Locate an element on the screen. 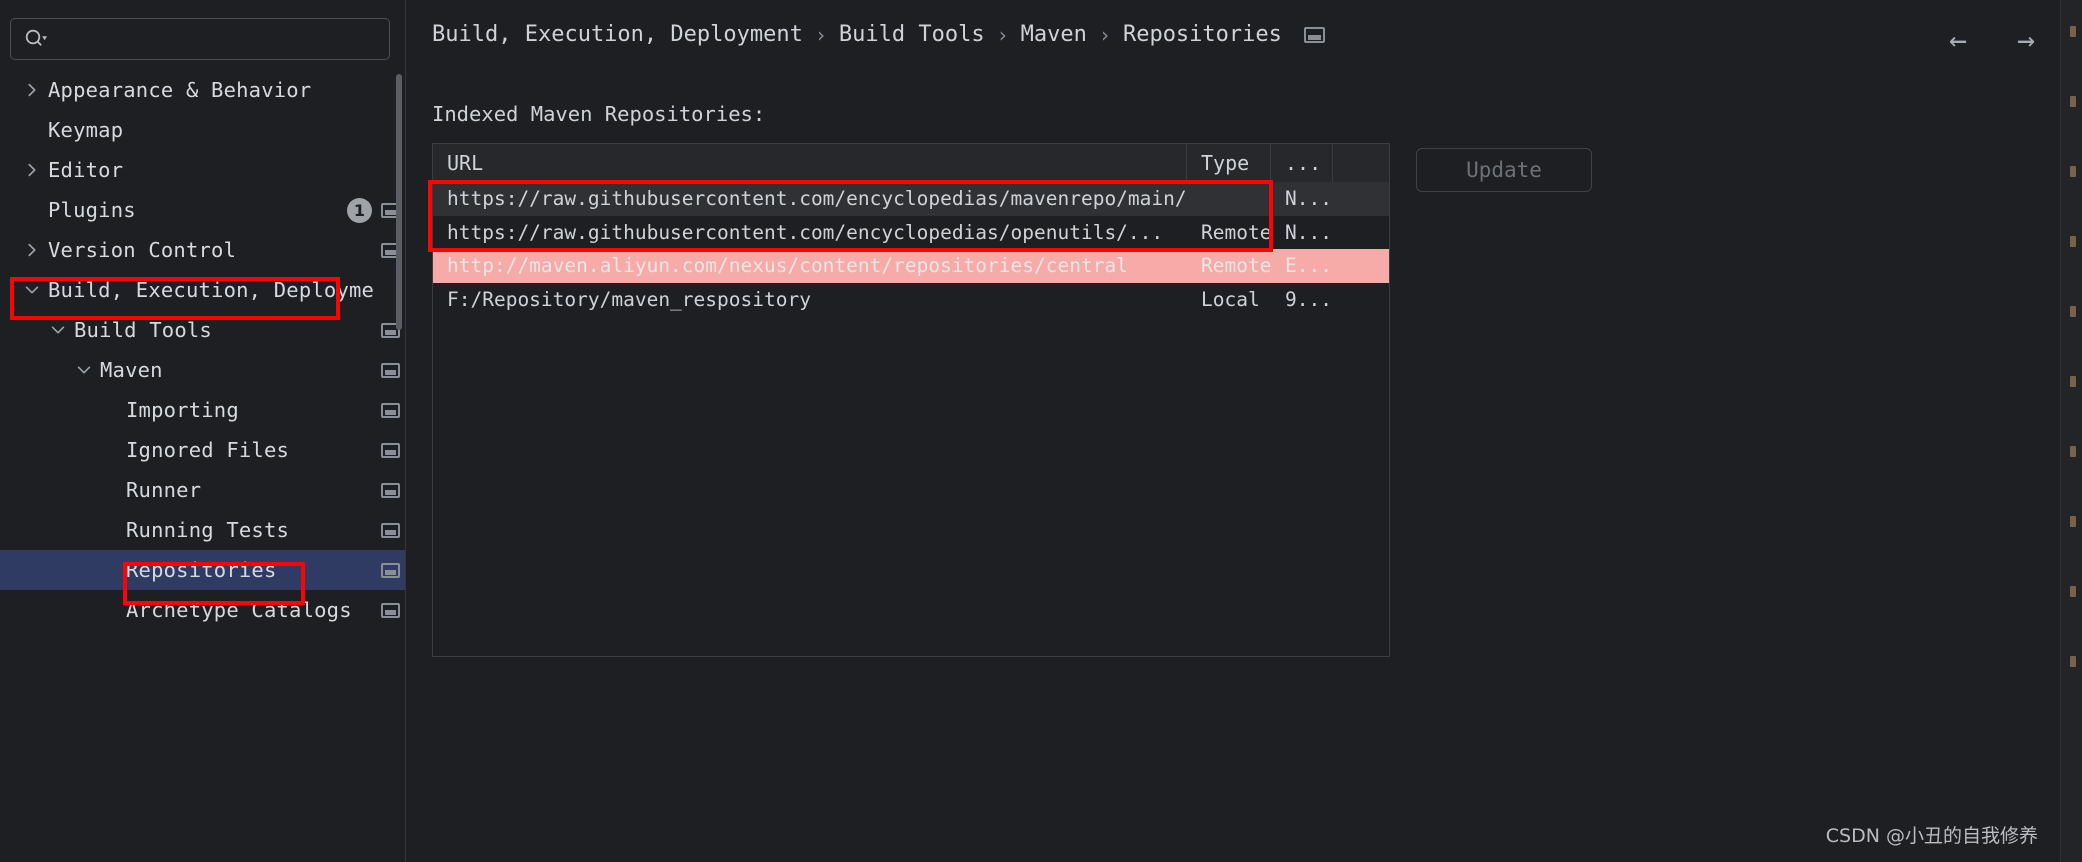  sidebar-item-label: Maven is located at coordinates (131, 370).